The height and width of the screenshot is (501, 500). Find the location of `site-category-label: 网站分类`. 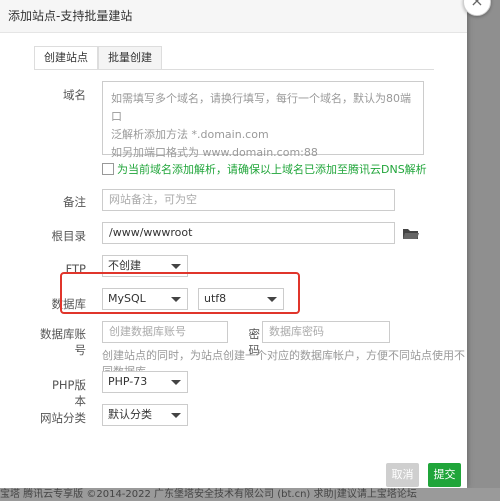

site-category-label: 网站分类 is located at coordinates (63, 418).